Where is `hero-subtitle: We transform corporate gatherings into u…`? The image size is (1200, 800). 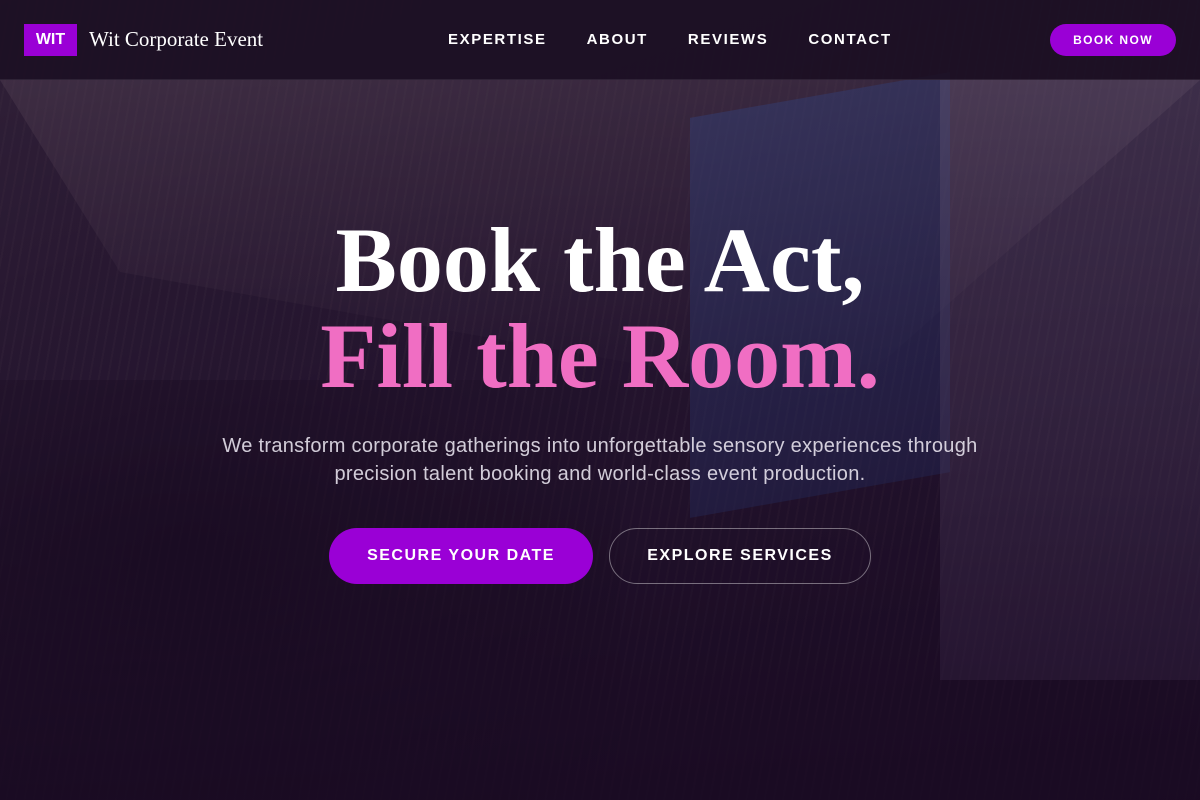
hero-subtitle: We transform corporate gatherings into u… is located at coordinates (600, 460).